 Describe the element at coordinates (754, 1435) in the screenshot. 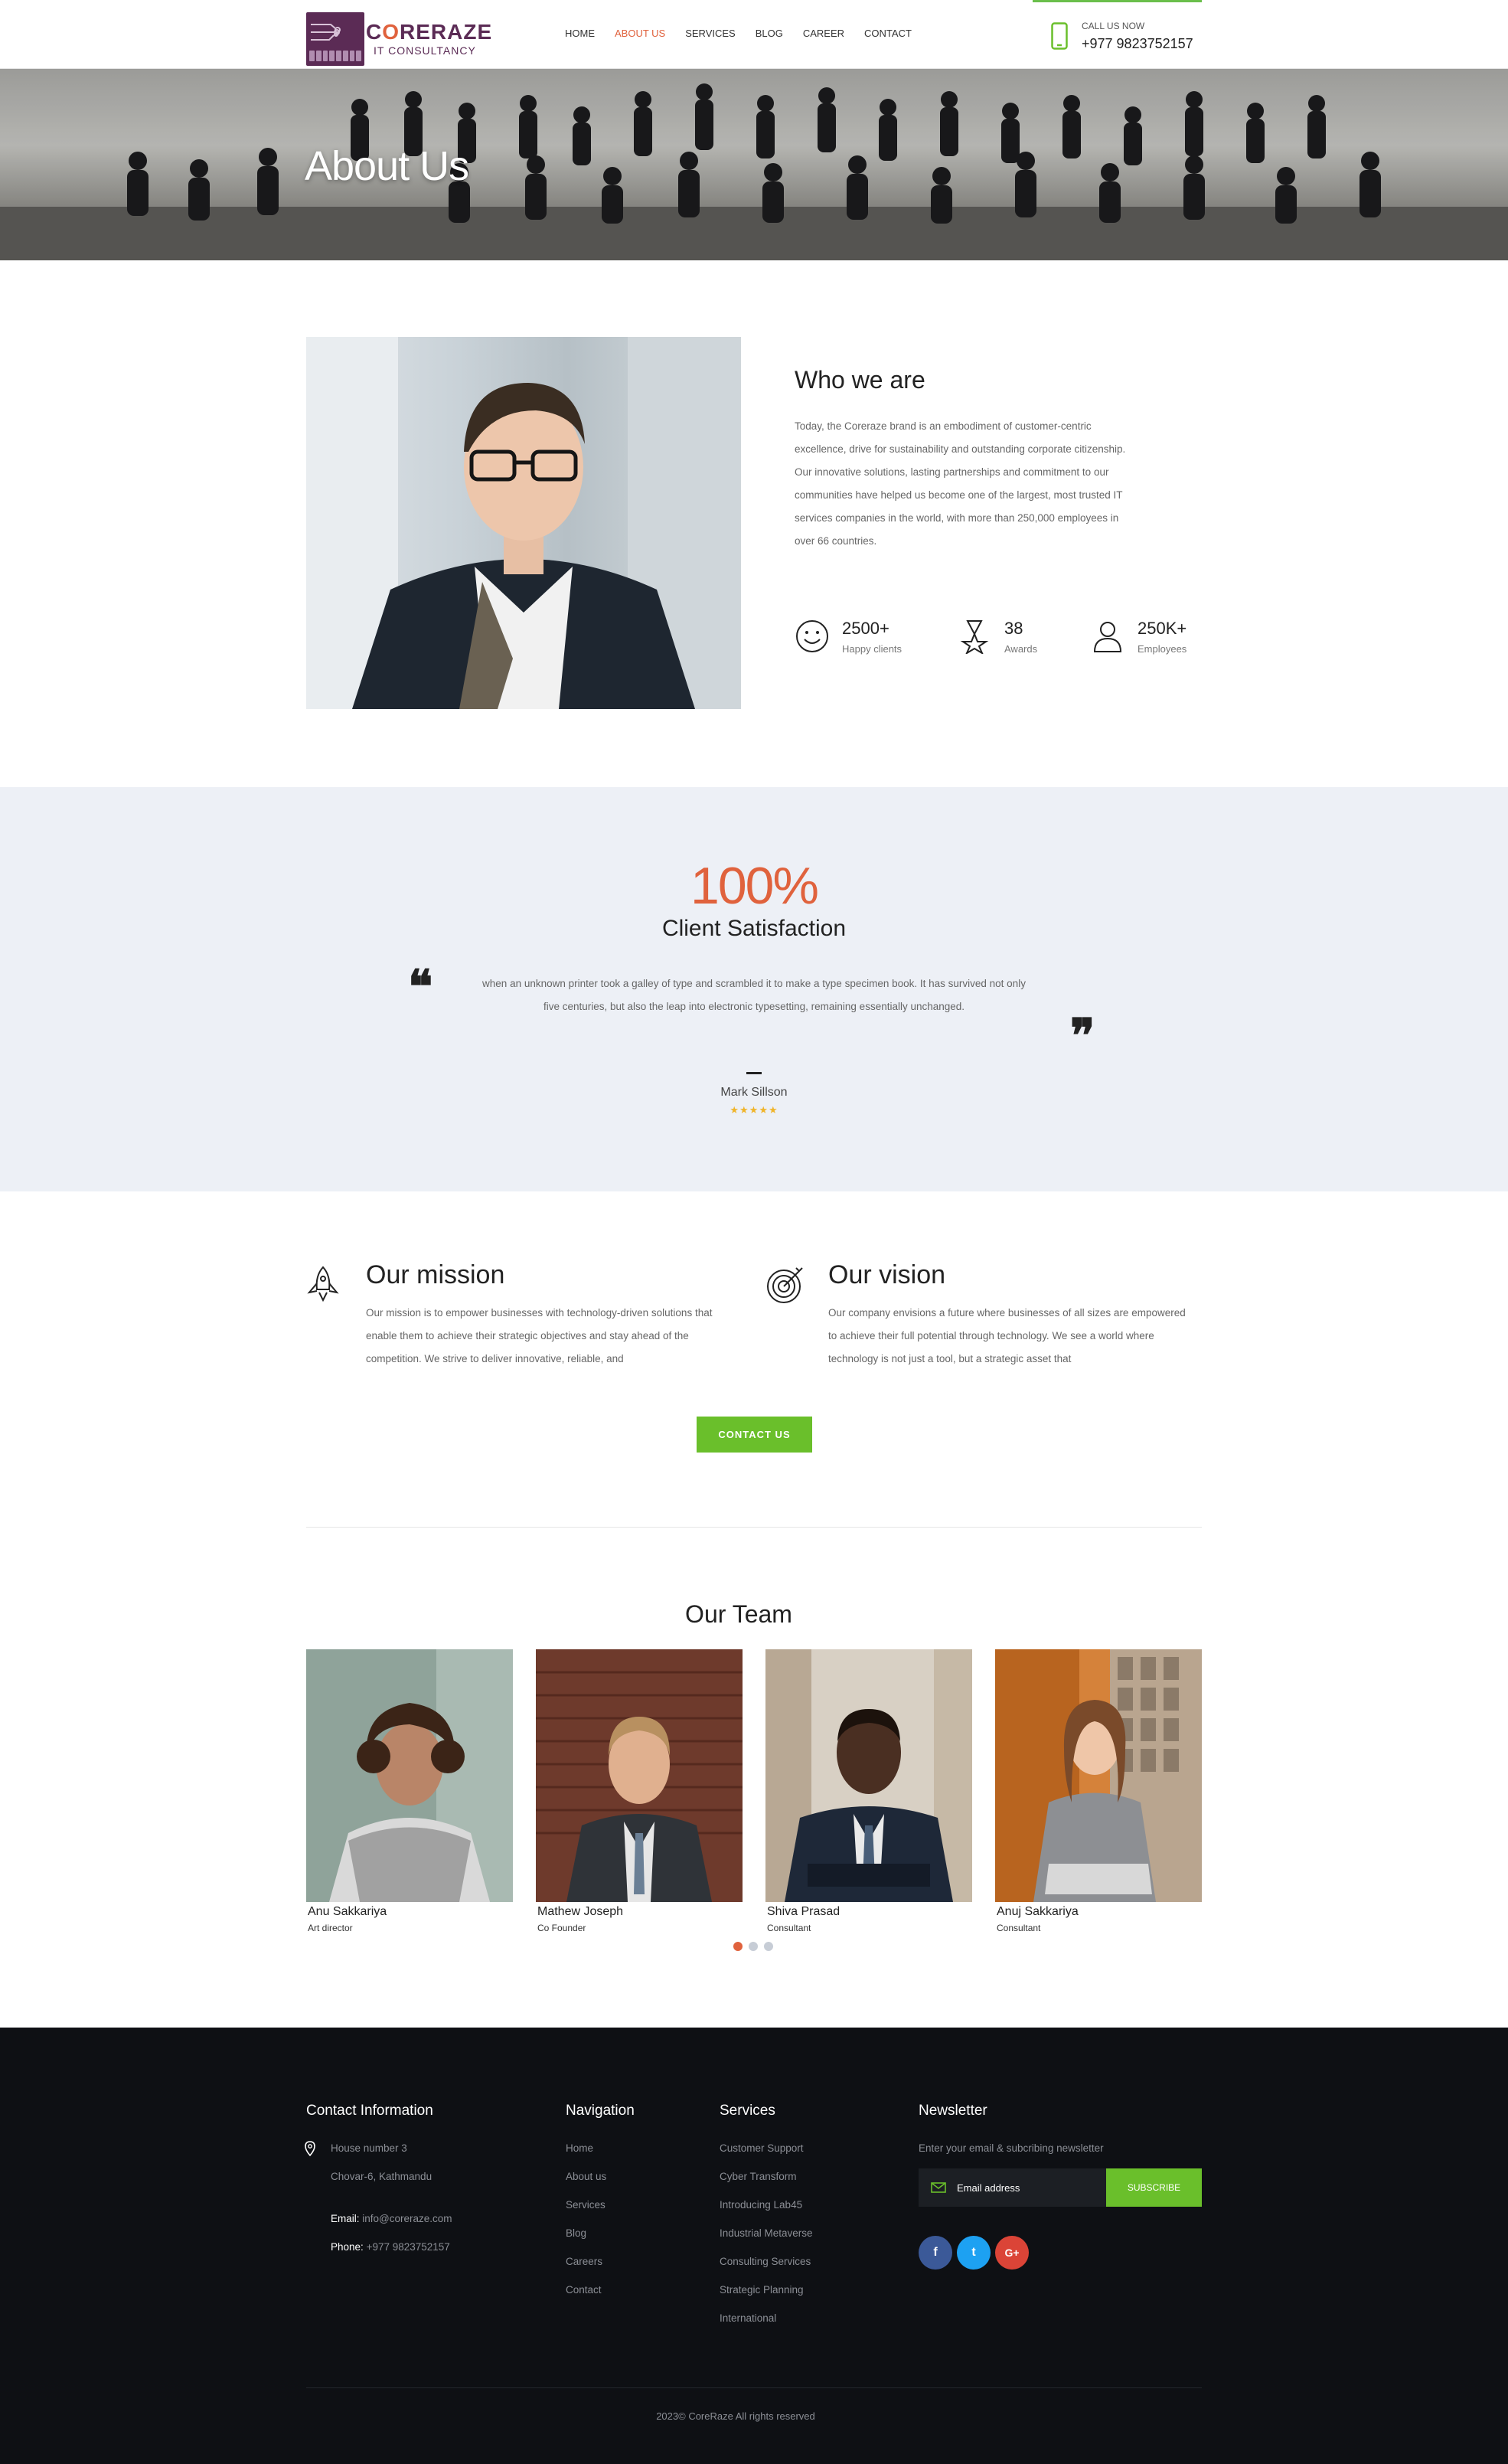

I see `contact-us-button: CONTACT US` at that location.